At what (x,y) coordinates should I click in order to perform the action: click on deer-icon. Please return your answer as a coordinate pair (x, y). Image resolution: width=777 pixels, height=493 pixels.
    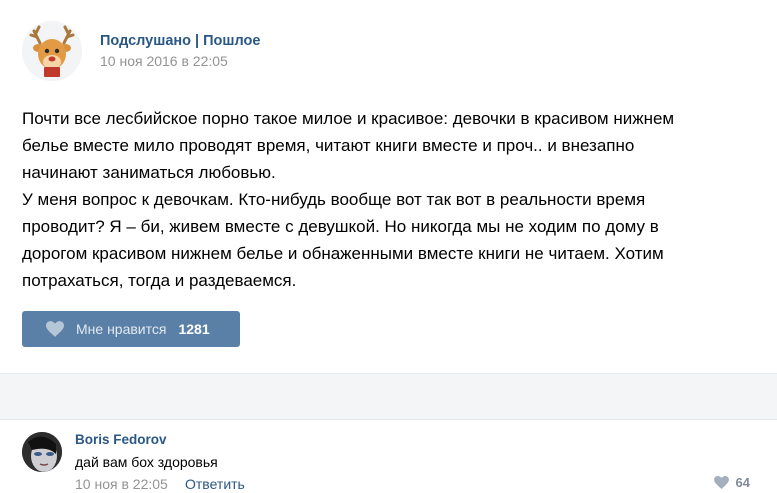
    Looking at the image, I should click on (52, 51).